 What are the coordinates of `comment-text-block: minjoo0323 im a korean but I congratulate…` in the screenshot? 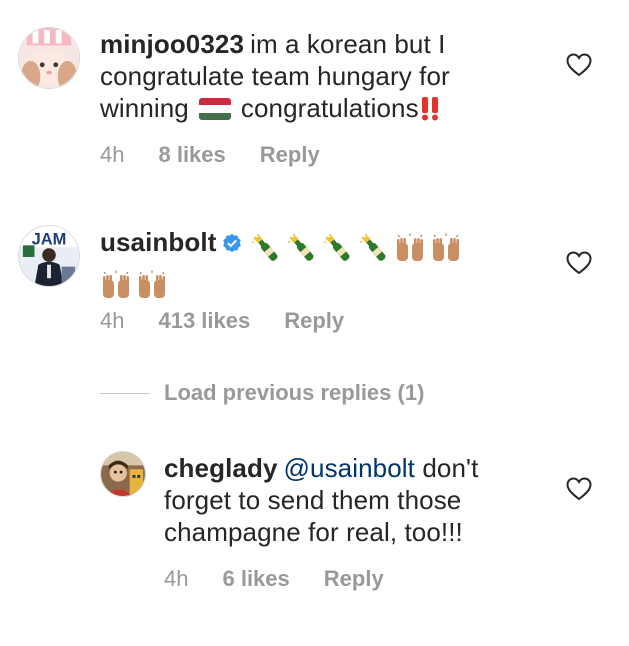 It's located at (320, 76).